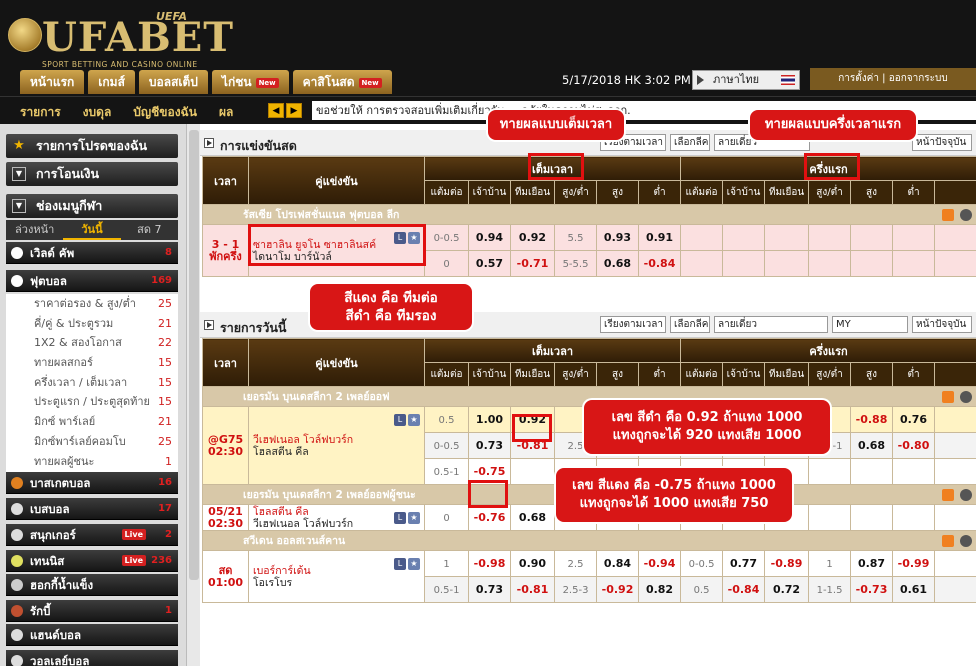 The image size is (976, 666). I want to click on odds-cell: 0.90, so click(532, 563).